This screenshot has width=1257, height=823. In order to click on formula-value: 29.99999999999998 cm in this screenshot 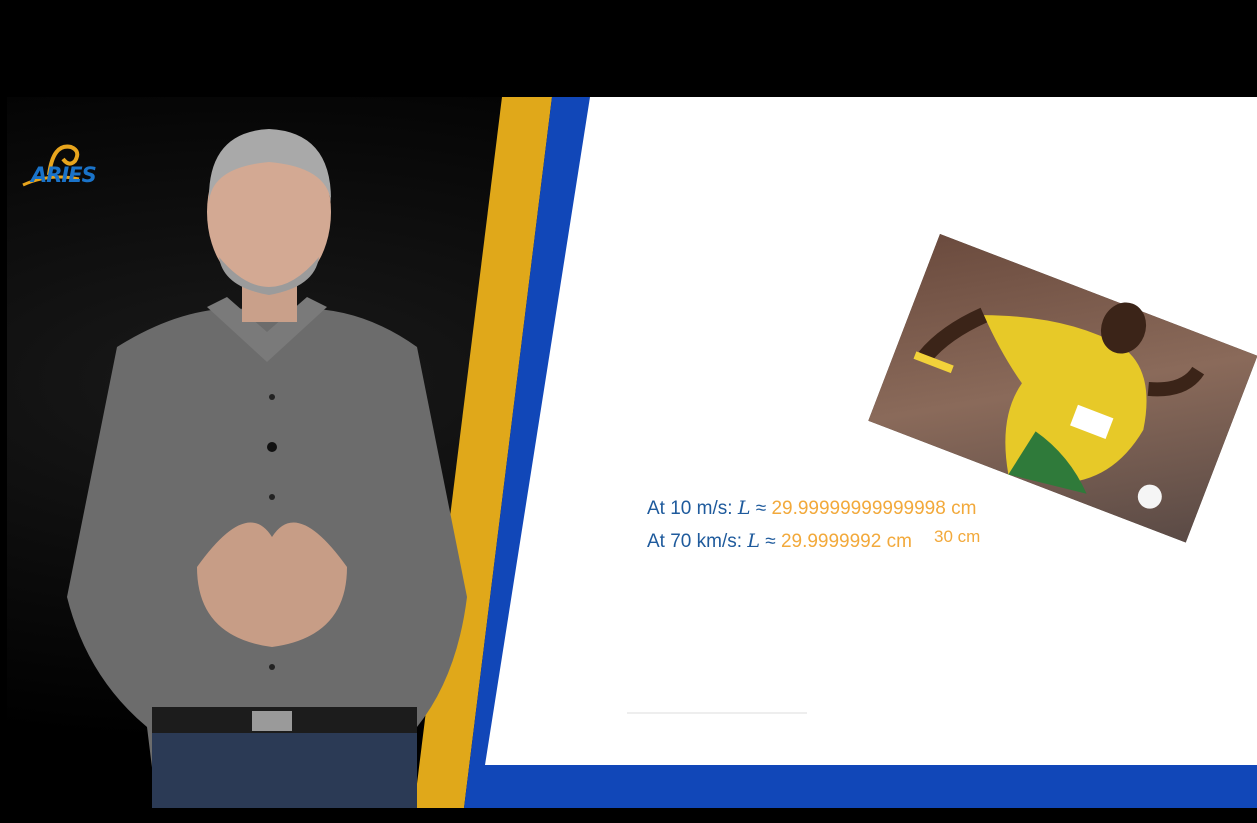, I will do `click(874, 508)`.